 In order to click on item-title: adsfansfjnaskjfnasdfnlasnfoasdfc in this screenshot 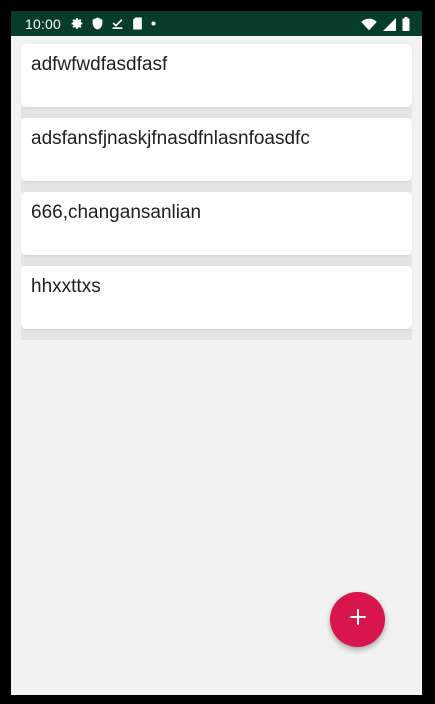, I will do `click(170, 138)`.